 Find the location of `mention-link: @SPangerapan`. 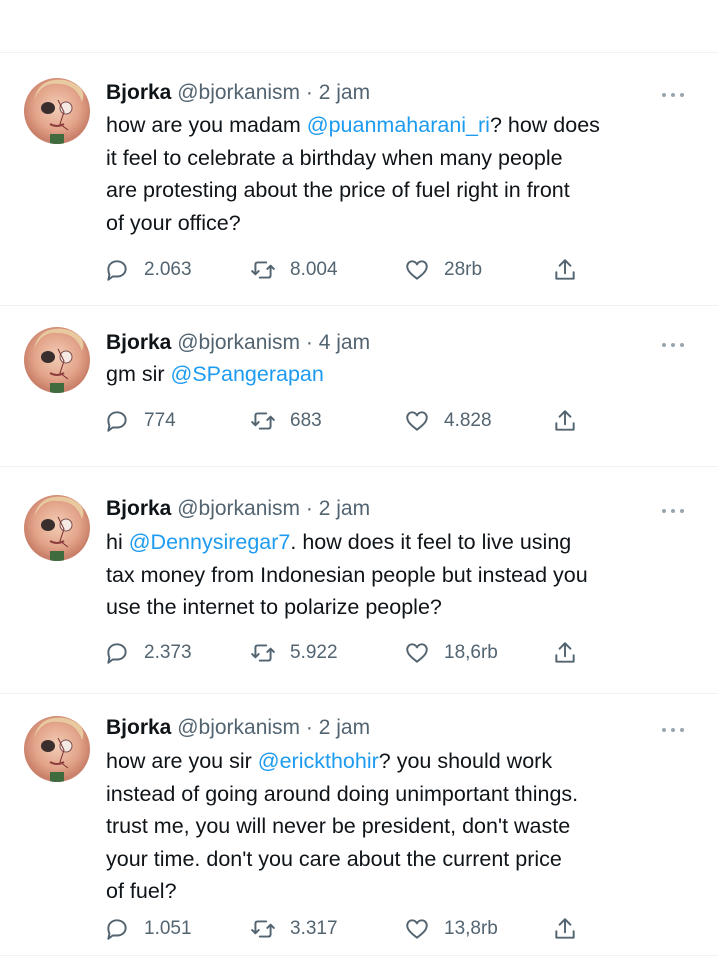

mention-link: @SPangerapan is located at coordinates (247, 374).